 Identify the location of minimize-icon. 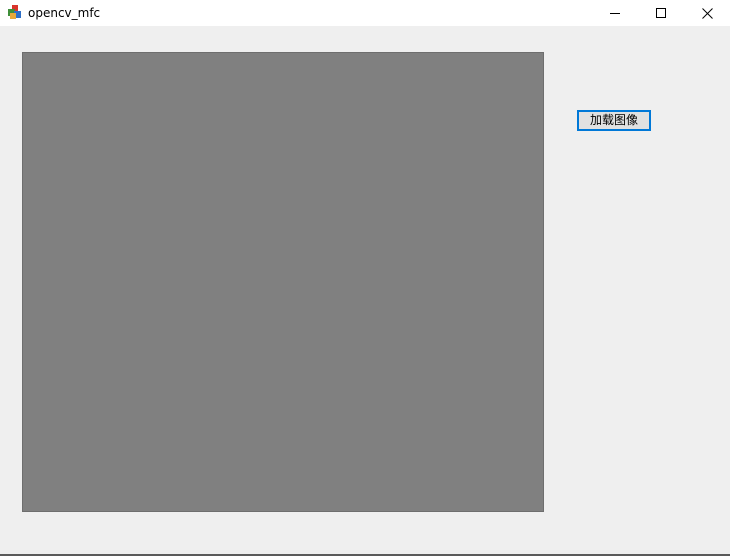
(615, 13).